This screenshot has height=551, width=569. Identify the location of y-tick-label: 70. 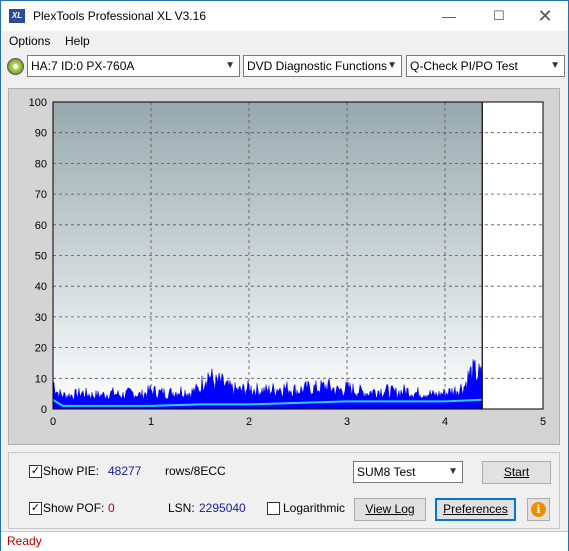
(41, 195).